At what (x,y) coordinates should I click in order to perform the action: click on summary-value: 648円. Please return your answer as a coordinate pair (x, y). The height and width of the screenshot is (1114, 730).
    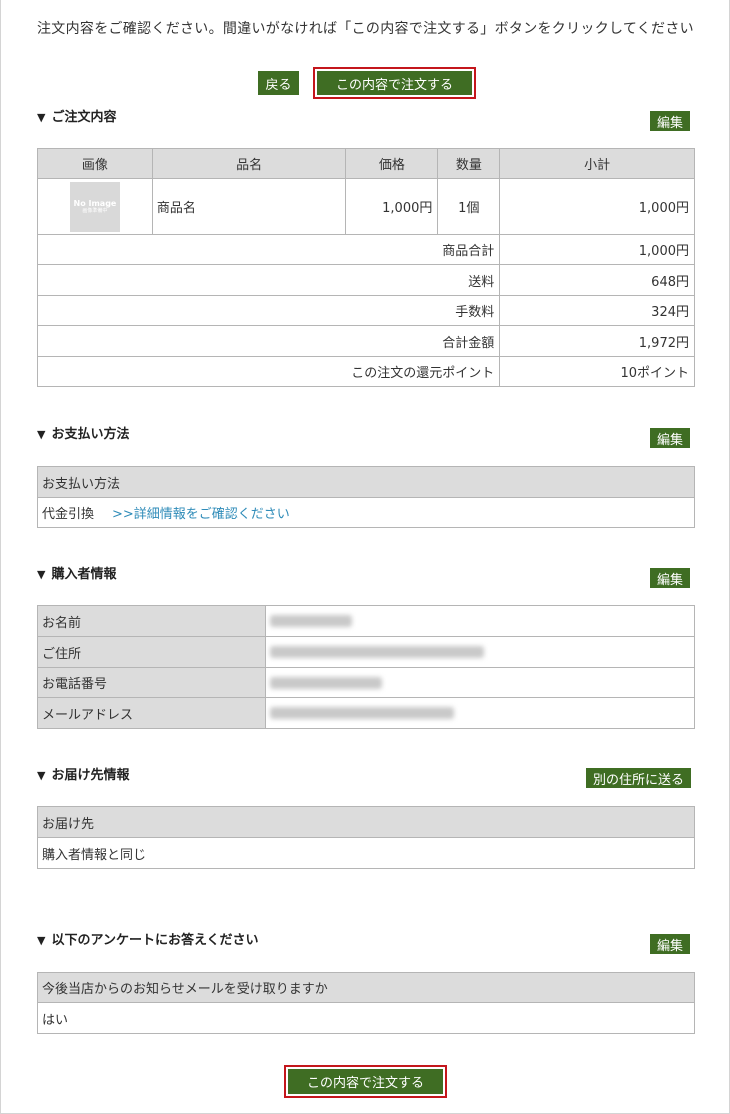
    Looking at the image, I should click on (597, 280).